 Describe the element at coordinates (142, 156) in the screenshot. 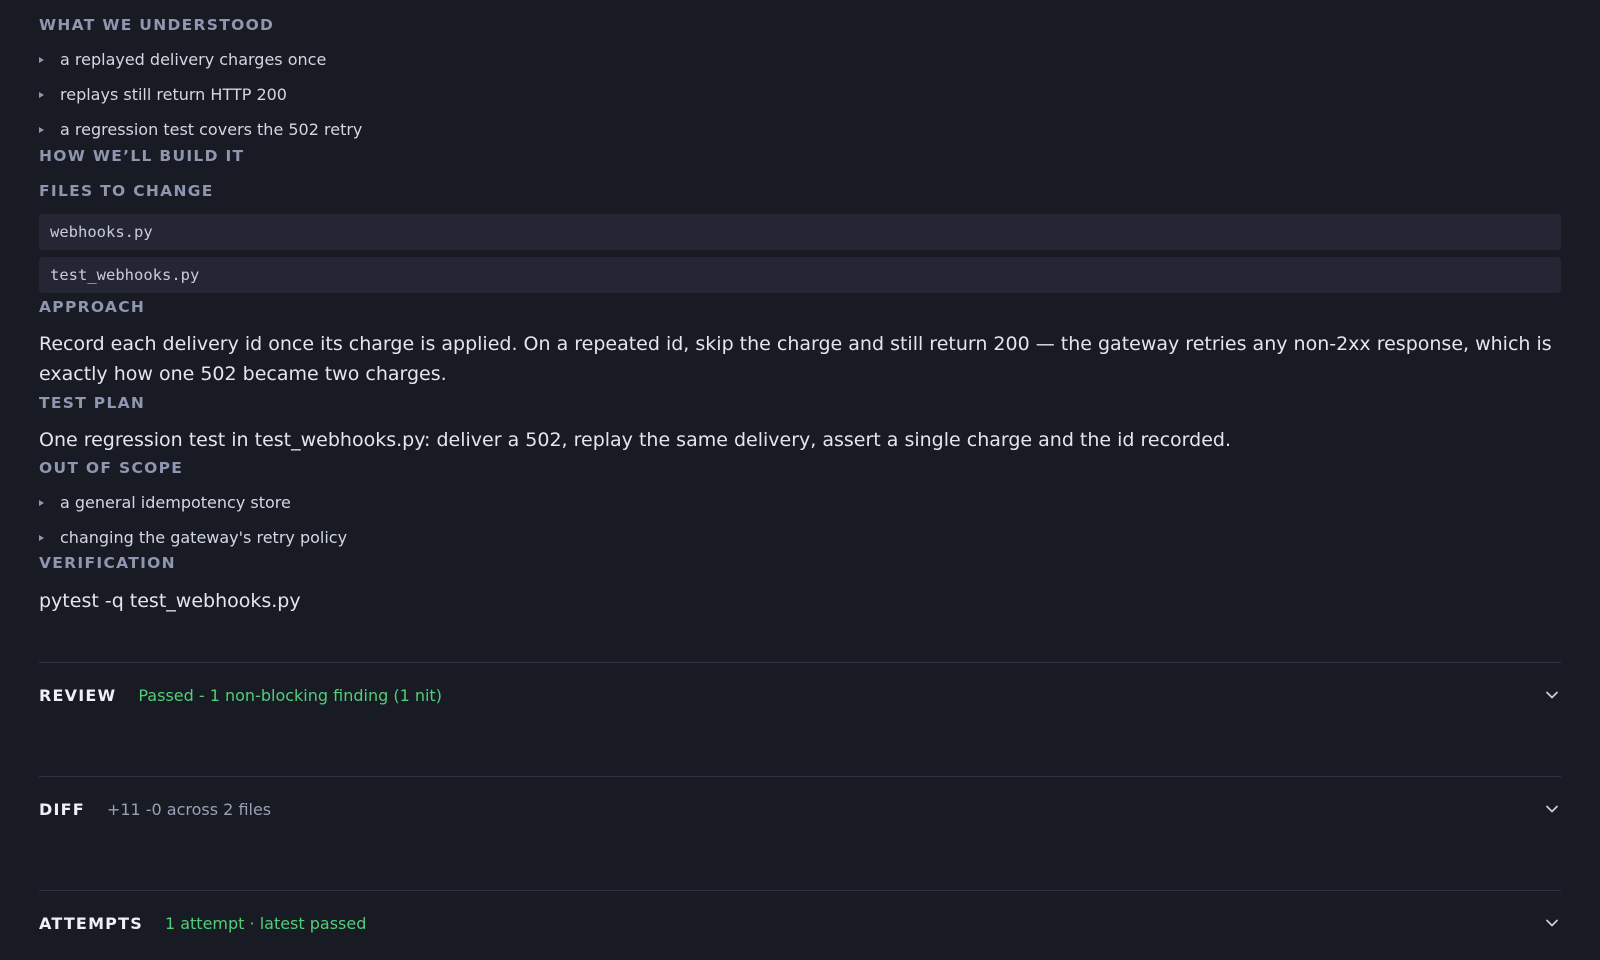

I see `build-heading: HOW WE’LL BUILD IT` at that location.